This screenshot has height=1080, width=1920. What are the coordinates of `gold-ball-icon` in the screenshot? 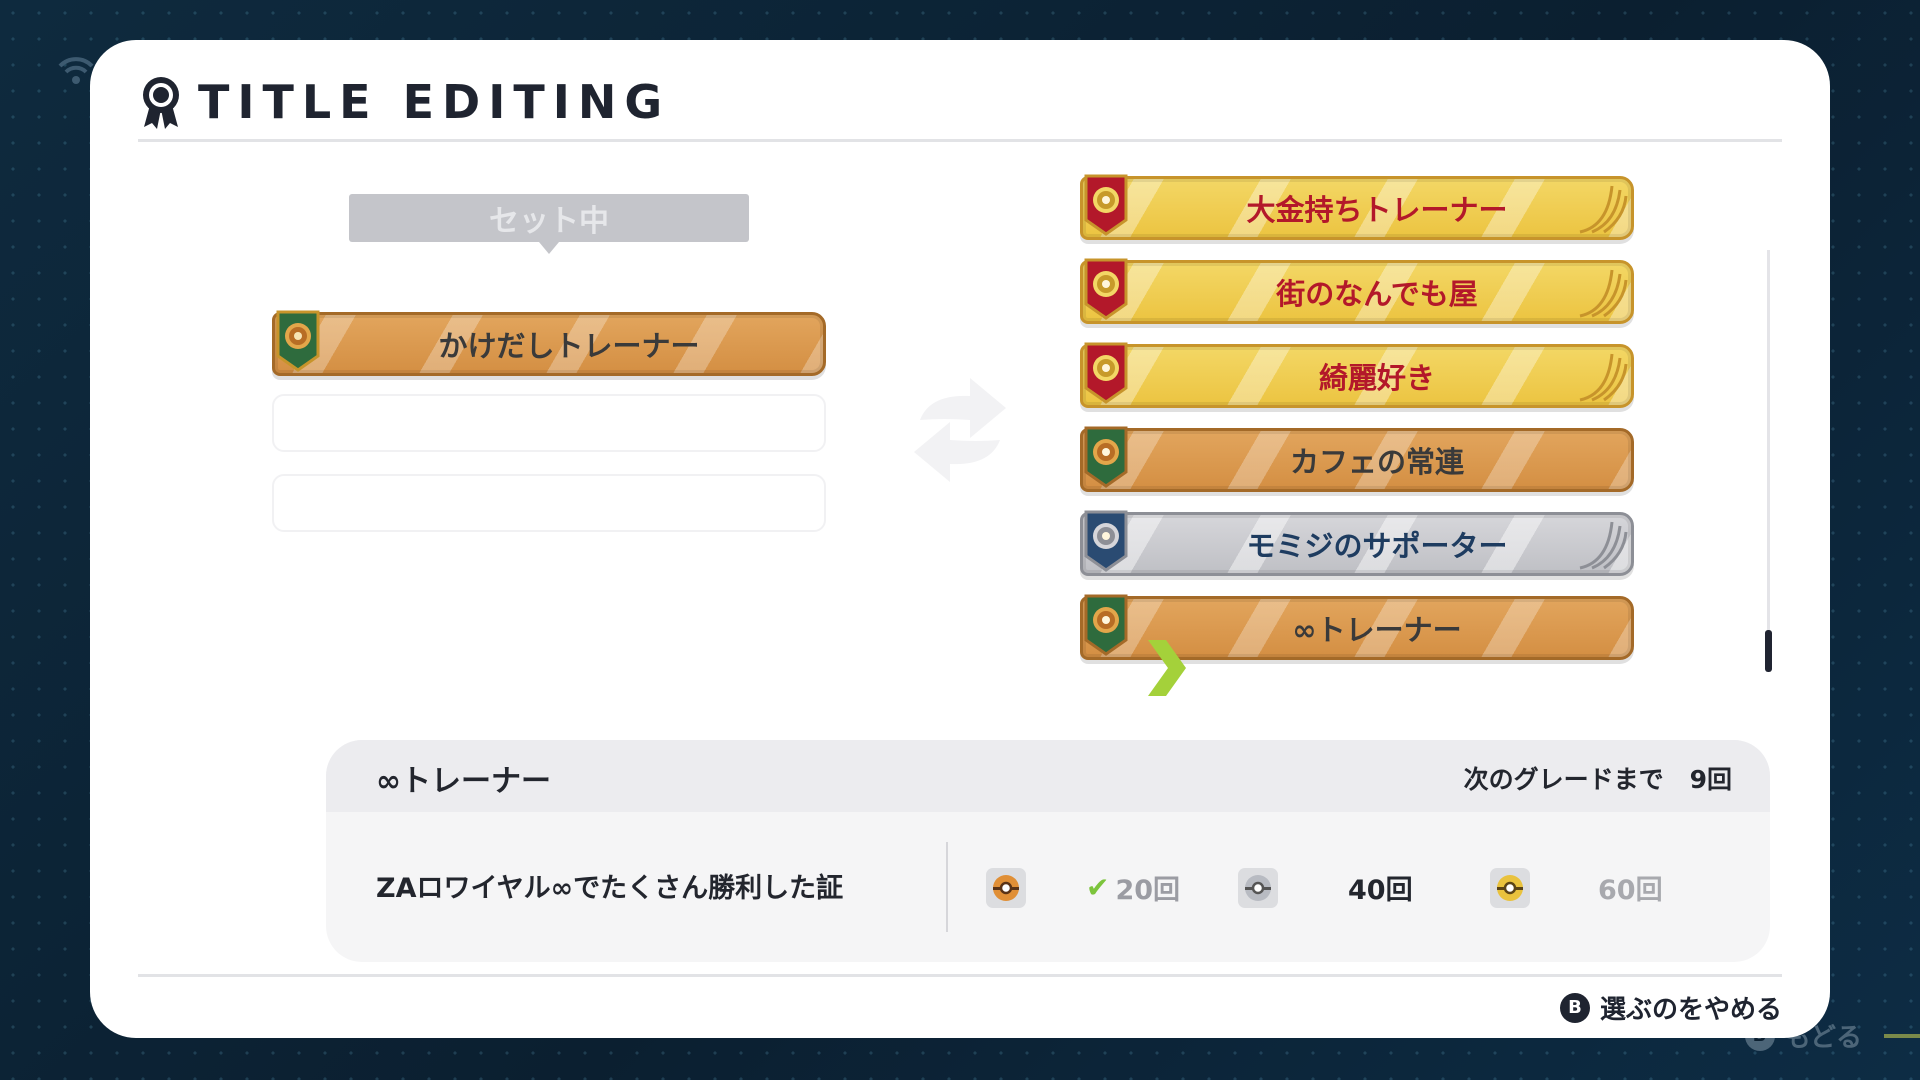 It's located at (1510, 888).